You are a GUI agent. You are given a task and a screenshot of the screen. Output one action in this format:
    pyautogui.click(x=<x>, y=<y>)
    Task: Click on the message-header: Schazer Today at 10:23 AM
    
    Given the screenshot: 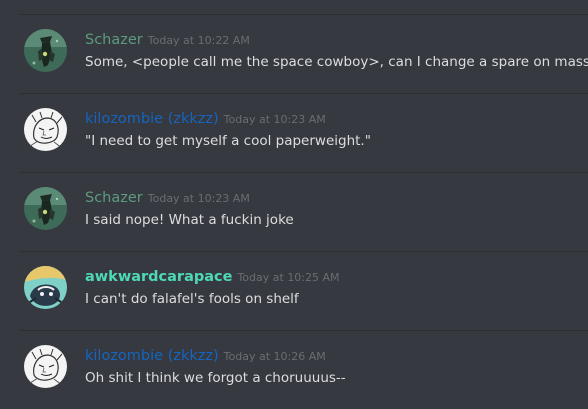 What is the action you would take?
    pyautogui.click(x=167, y=198)
    